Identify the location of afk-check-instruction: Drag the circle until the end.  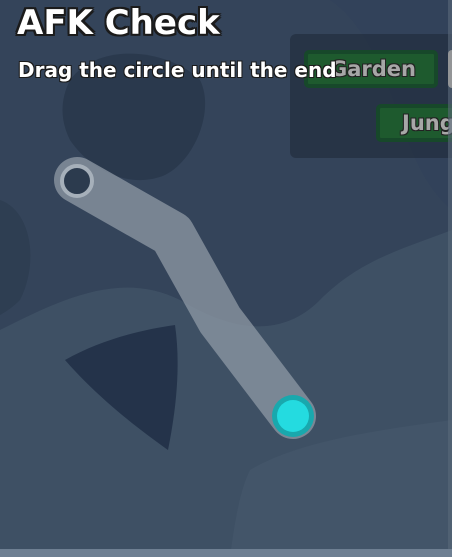
(177, 70).